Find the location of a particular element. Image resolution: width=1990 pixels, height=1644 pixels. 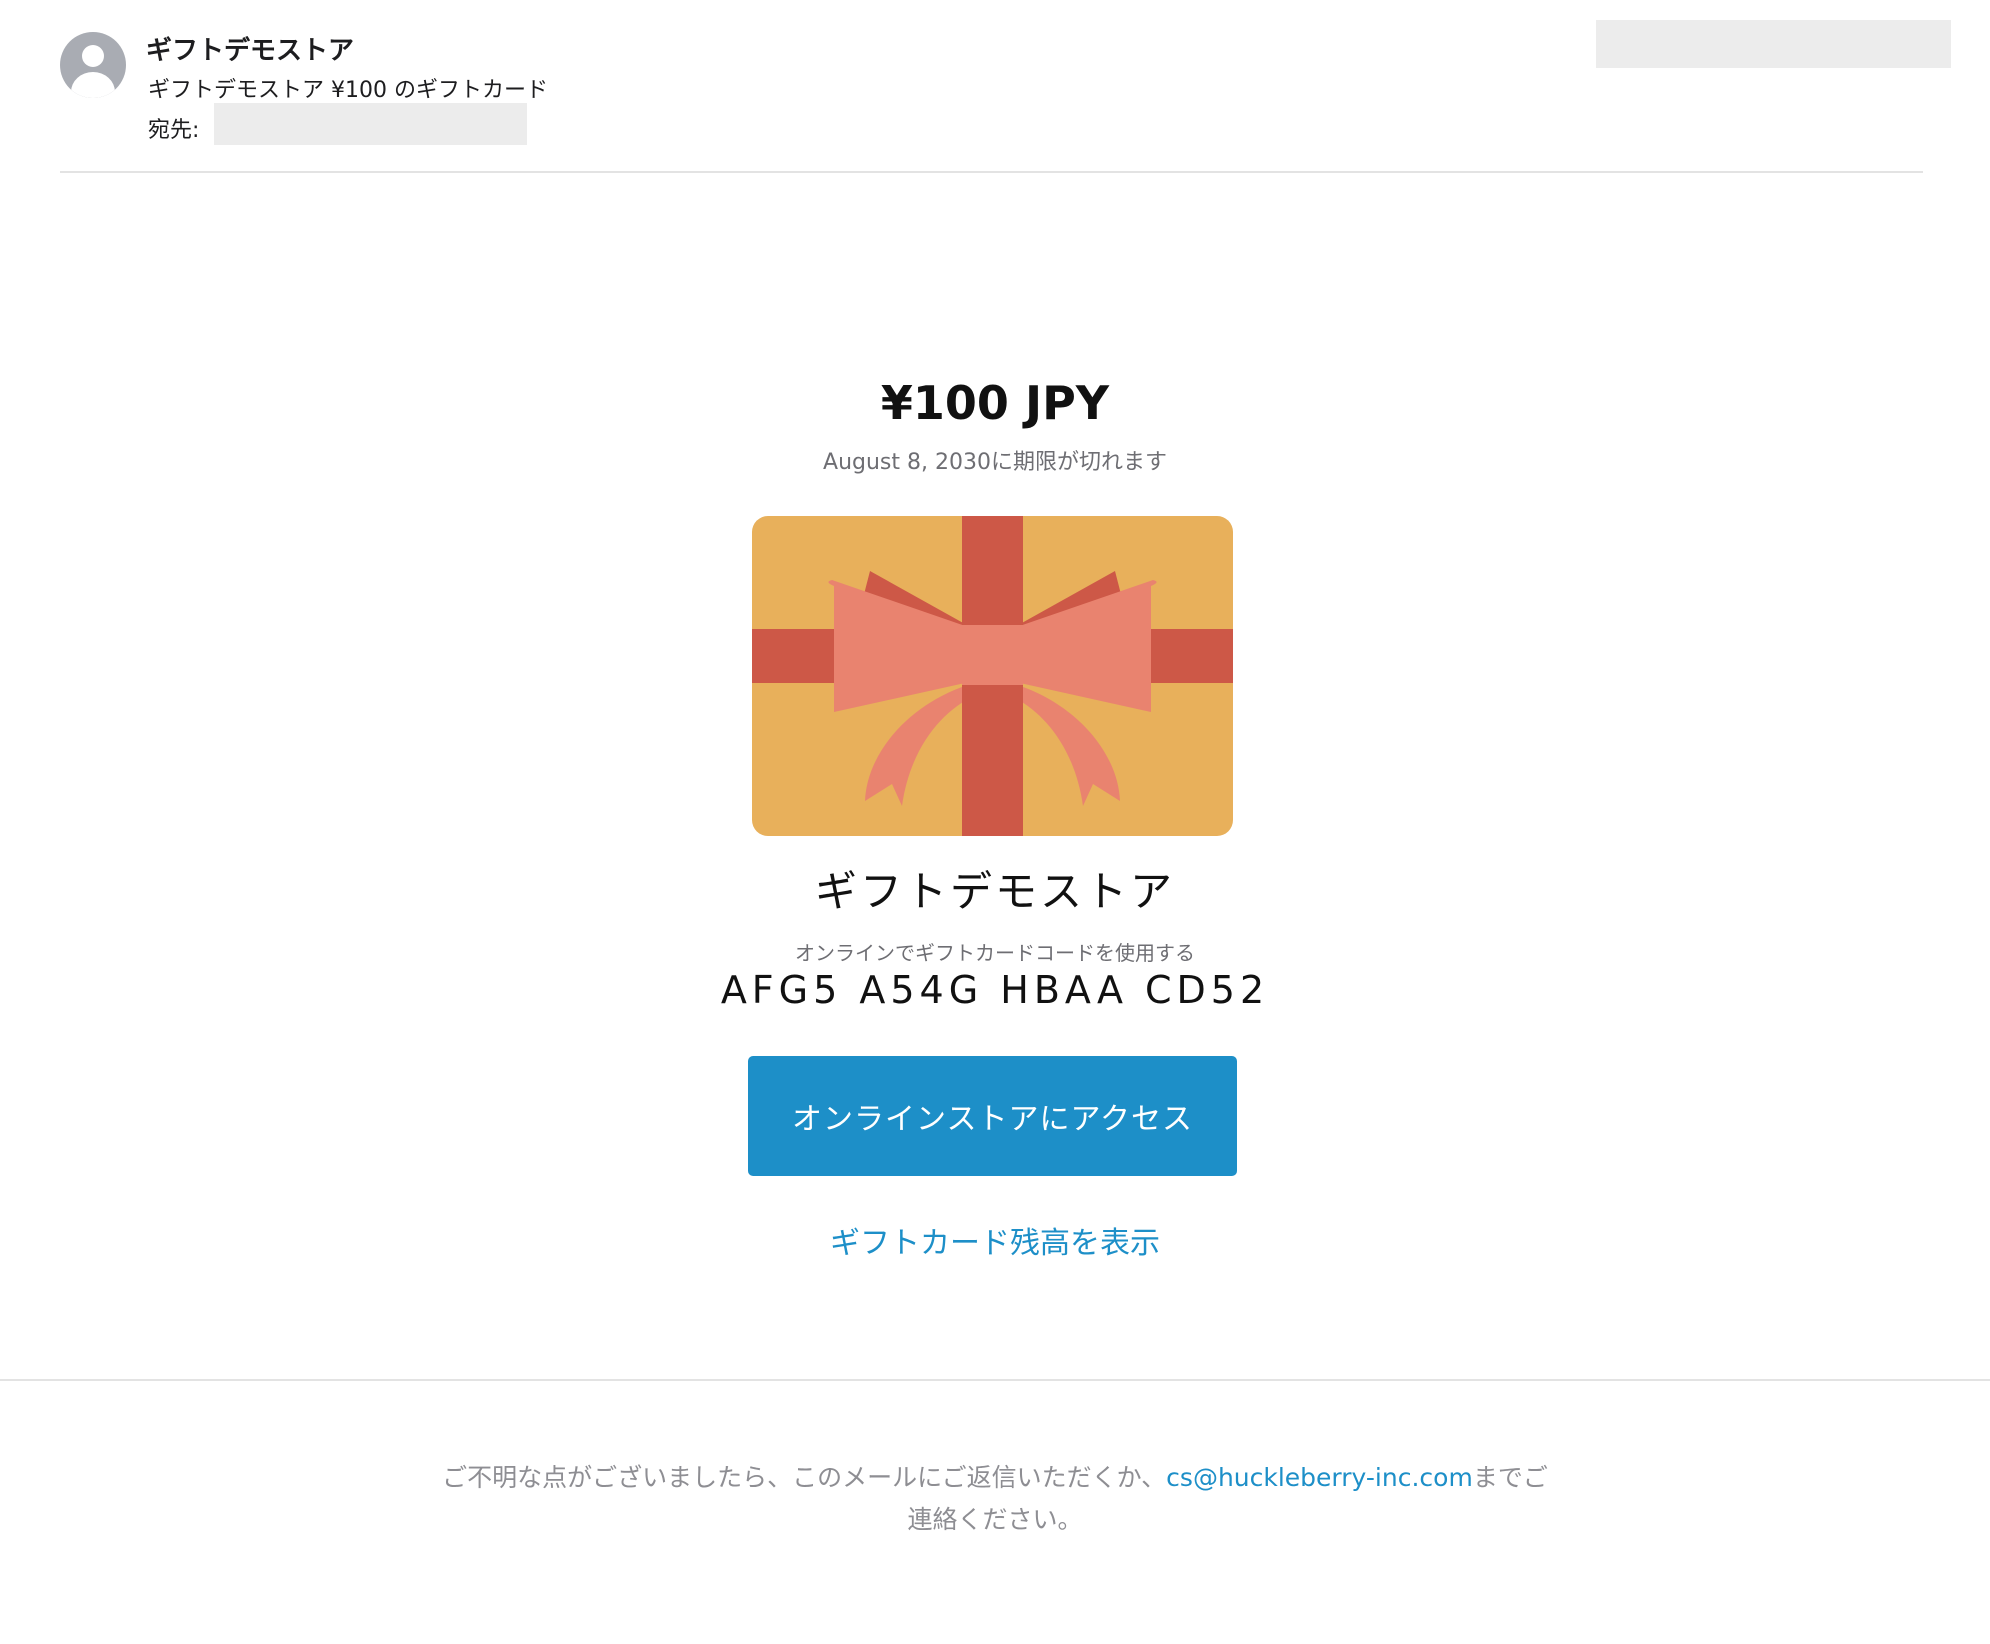

sender-avatar-icon is located at coordinates (93, 65).